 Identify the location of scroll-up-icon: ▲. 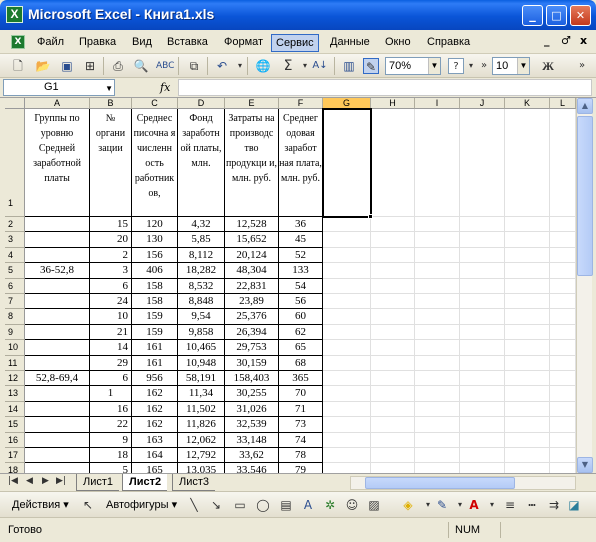
(585, 106).